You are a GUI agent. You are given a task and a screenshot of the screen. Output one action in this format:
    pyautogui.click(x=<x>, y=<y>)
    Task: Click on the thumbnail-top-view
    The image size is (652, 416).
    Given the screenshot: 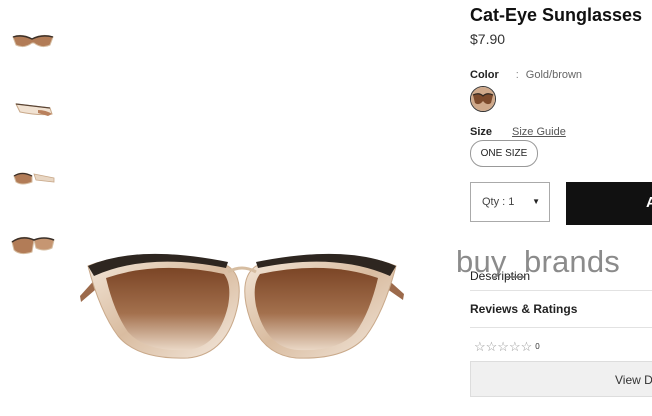 What is the action you would take?
    pyautogui.click(x=33, y=245)
    